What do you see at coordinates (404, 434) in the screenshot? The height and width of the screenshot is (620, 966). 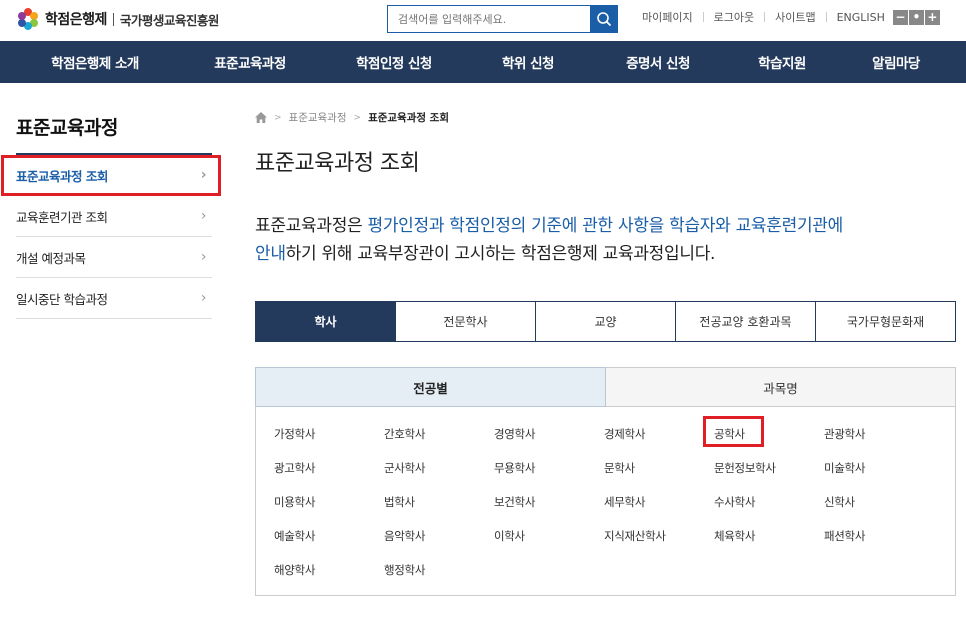 I see `degree-link: 간호학사` at bounding box center [404, 434].